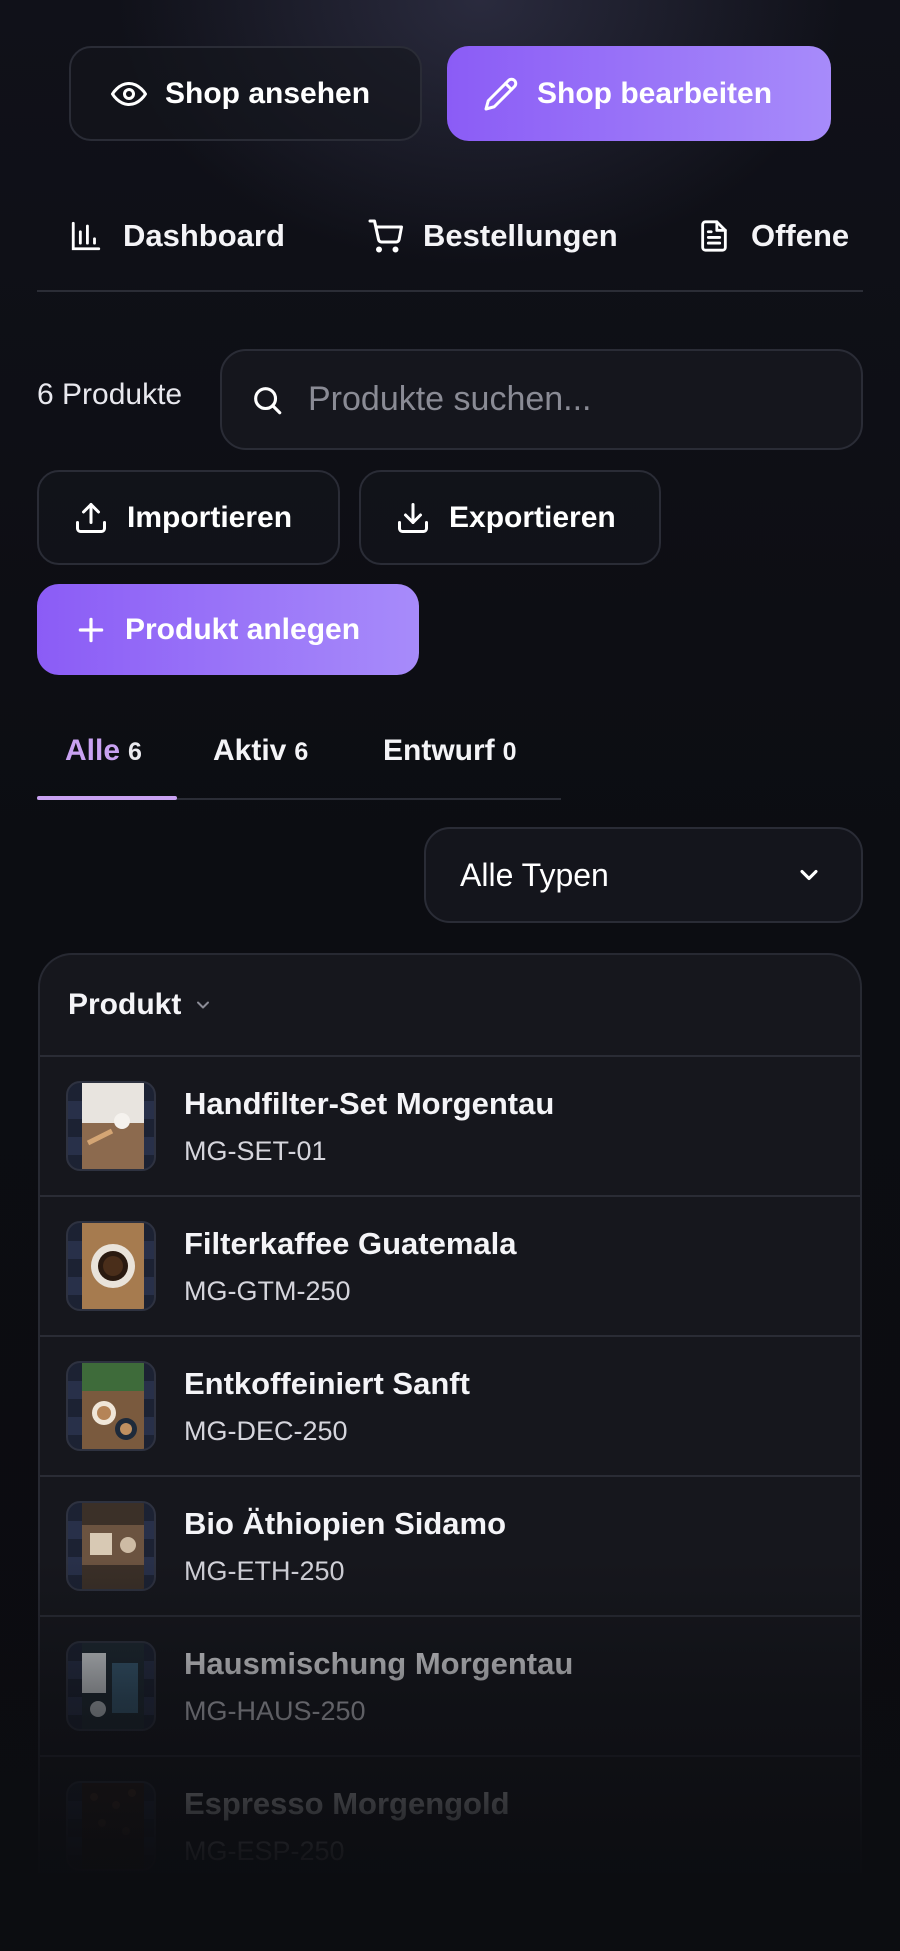 Image resolution: width=900 pixels, height=1951 pixels. I want to click on nav-item-open: Offene, so click(773, 236).